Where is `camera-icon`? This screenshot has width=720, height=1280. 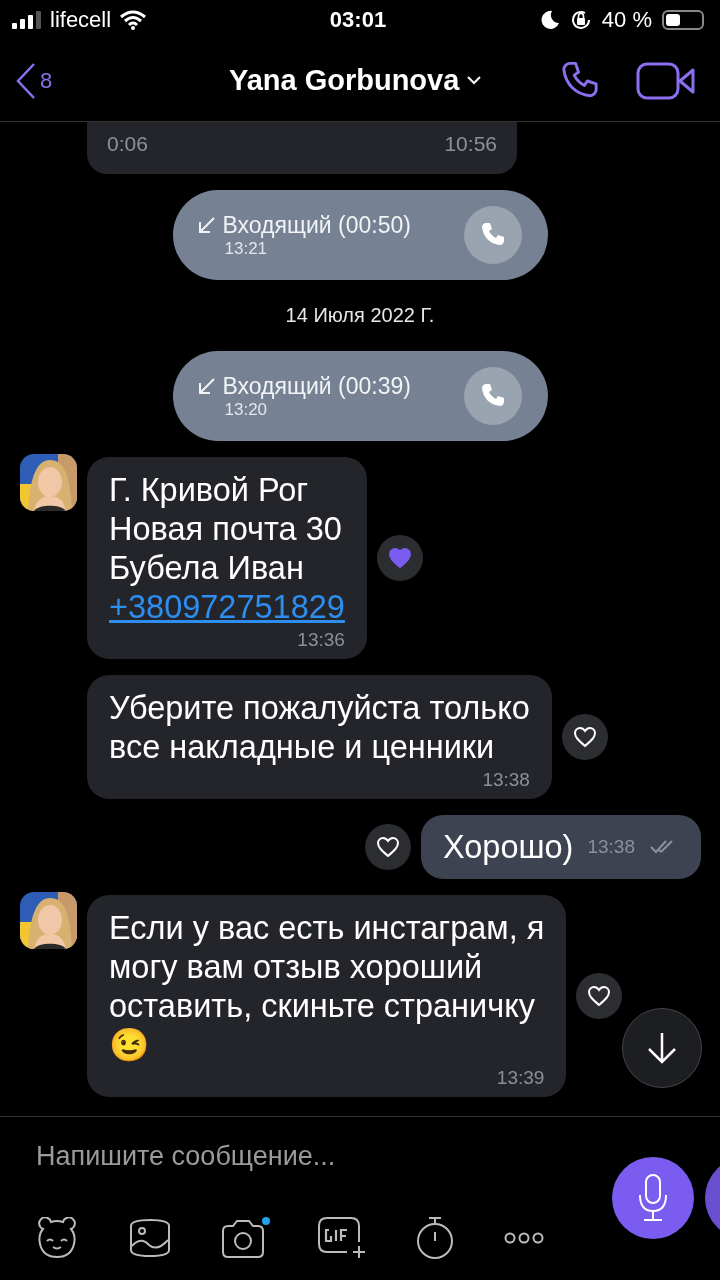
camera-icon is located at coordinates (245, 1238).